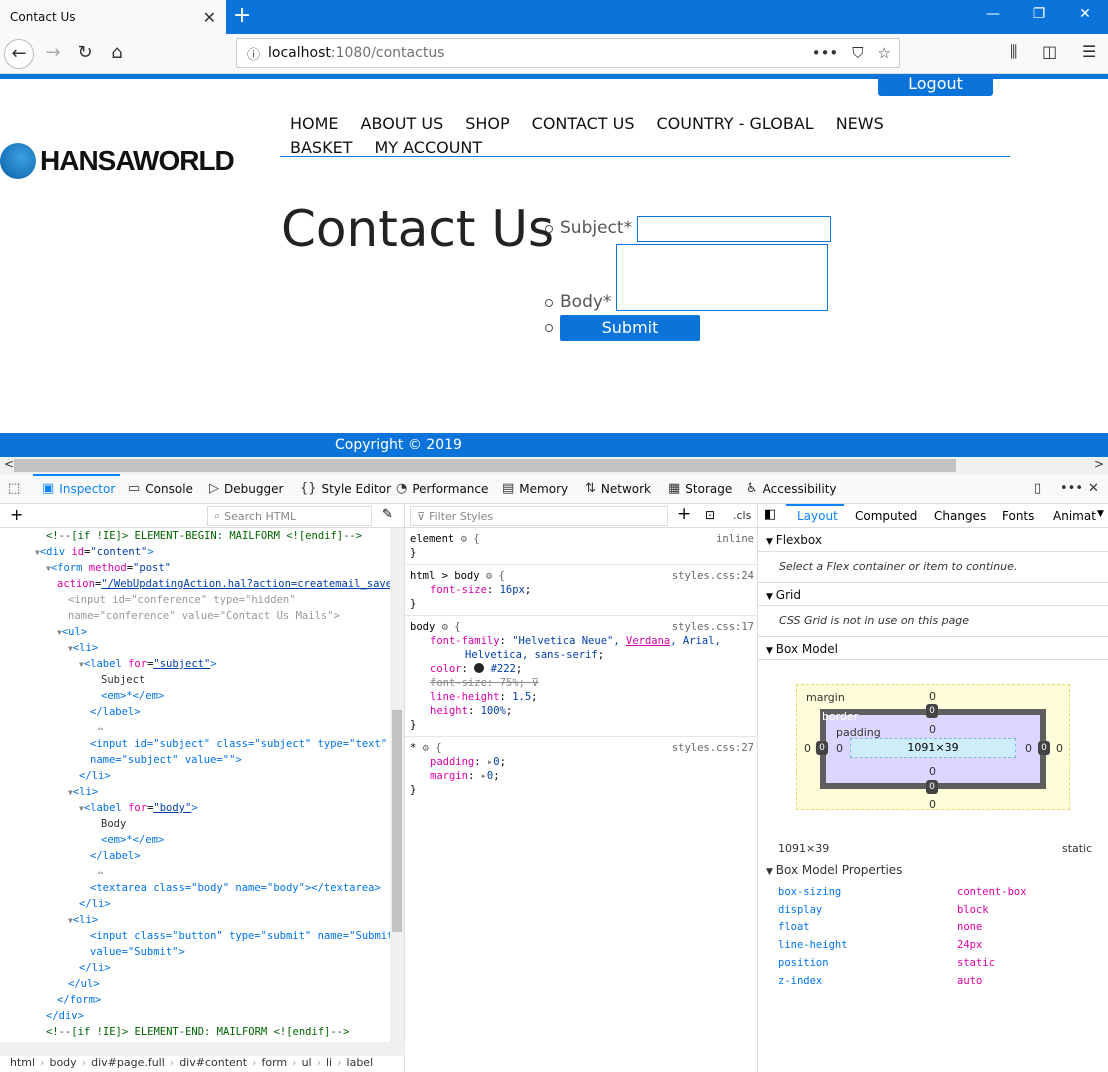 The height and width of the screenshot is (1072, 1108). I want to click on crumb-form: form, so click(275, 1062).